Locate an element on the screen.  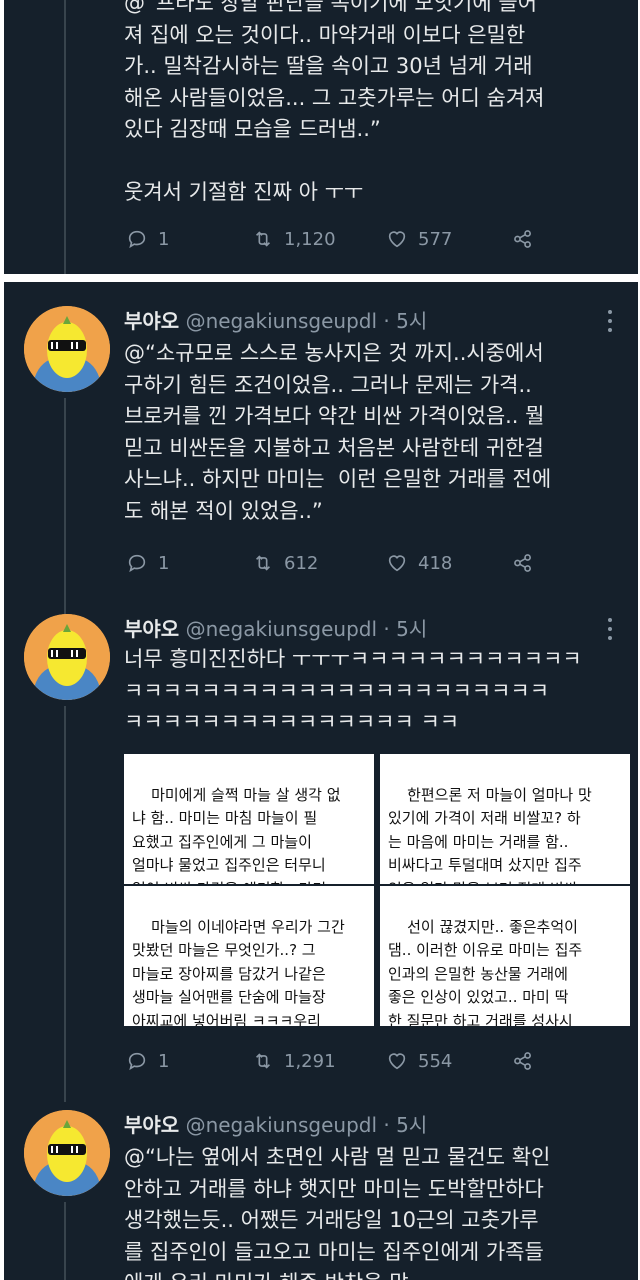
like-button: 554 is located at coordinates (419, 1061).